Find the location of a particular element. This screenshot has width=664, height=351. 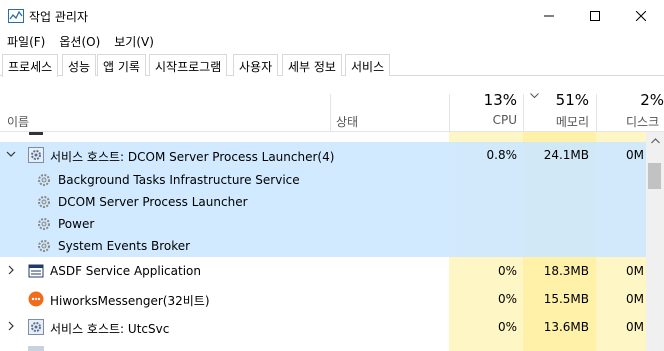

column-cpu-header: CPU is located at coordinates (493, 120).